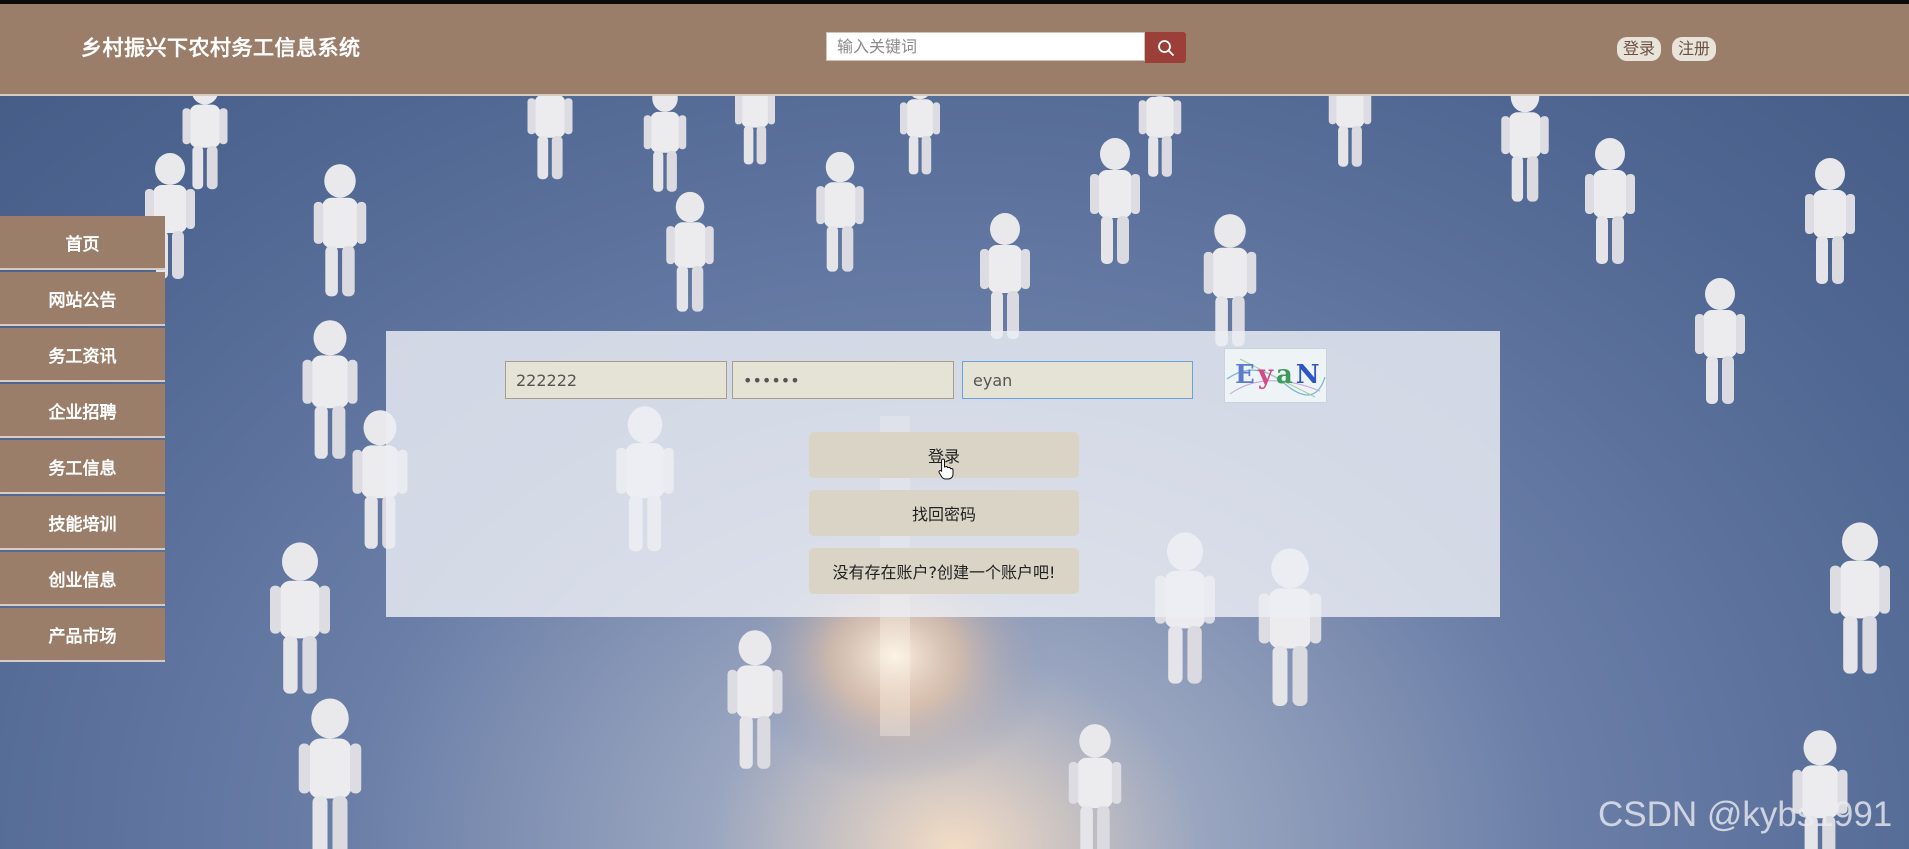  I want to click on sidebar-item-announcements: 网站公告, so click(82, 299).